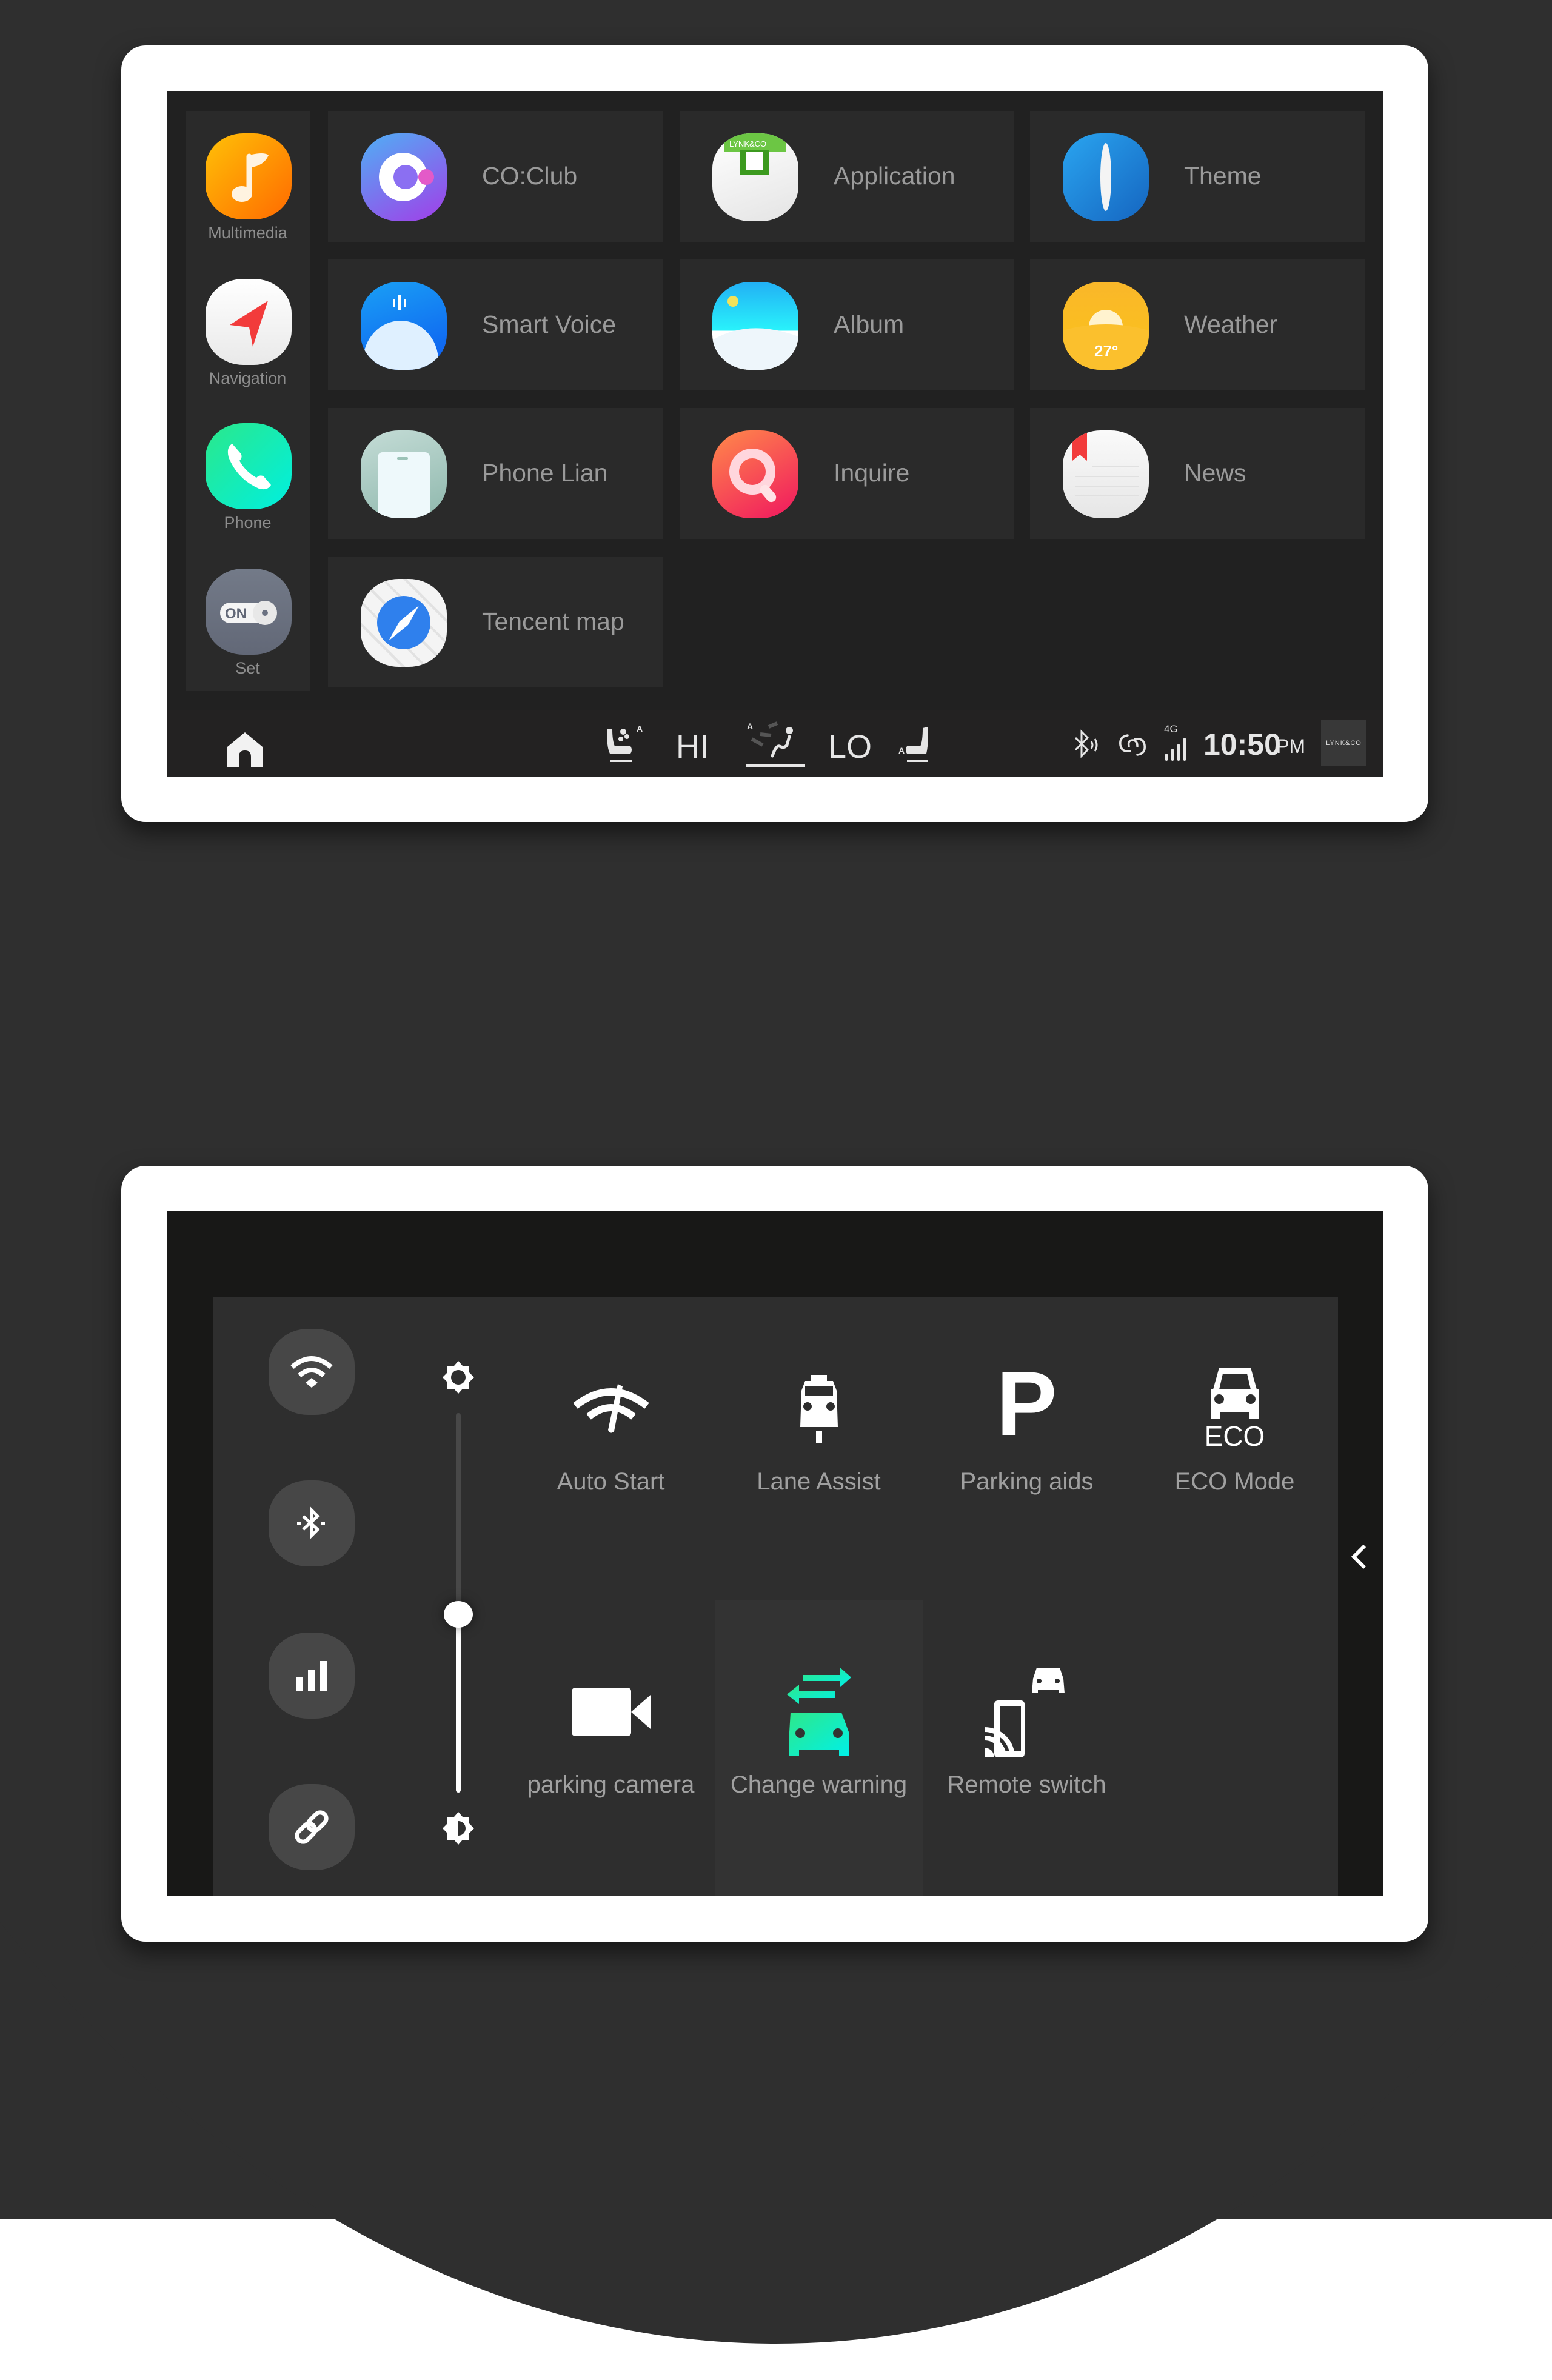 The width and height of the screenshot is (1552, 2380). I want to click on app-tile-tencent-map: Tencent map, so click(495, 622).